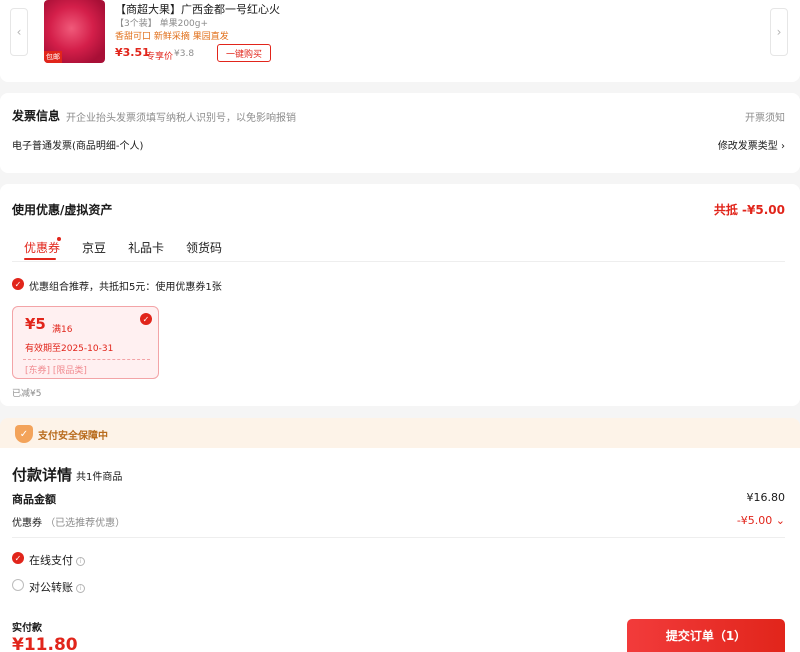 The height and width of the screenshot is (652, 800). I want to click on product-thumbnail: 包邮, so click(74, 31).